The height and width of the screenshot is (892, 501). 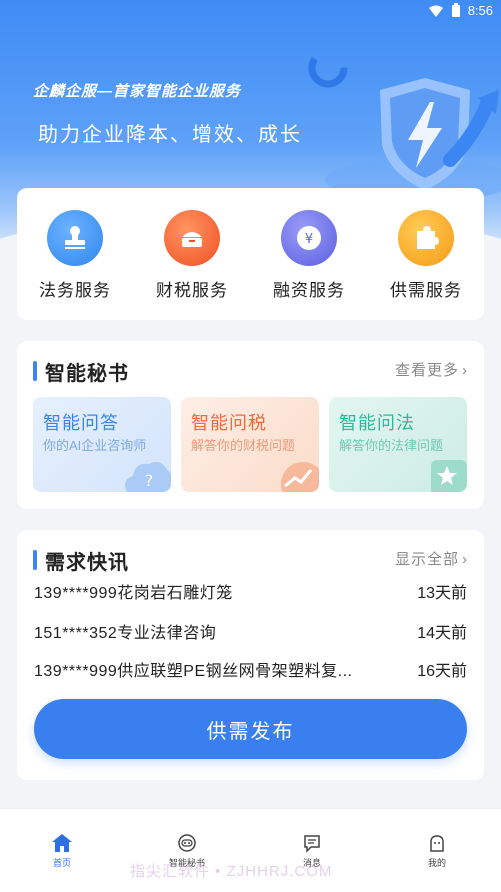 I want to click on show-all-link: 显示全部 ›, so click(x=431, y=558).